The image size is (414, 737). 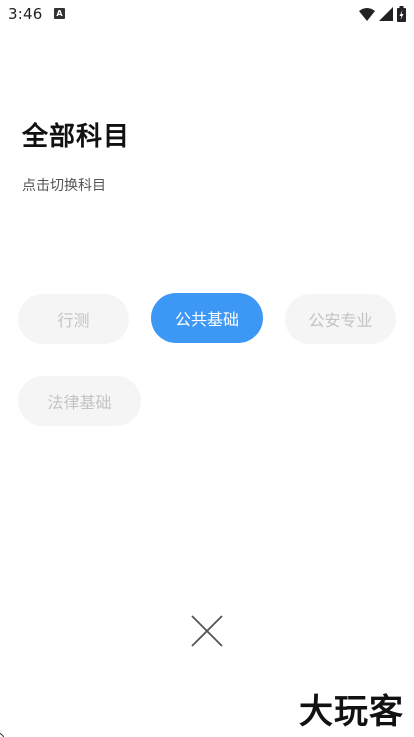 I want to click on signal-icon, so click(x=386, y=14).